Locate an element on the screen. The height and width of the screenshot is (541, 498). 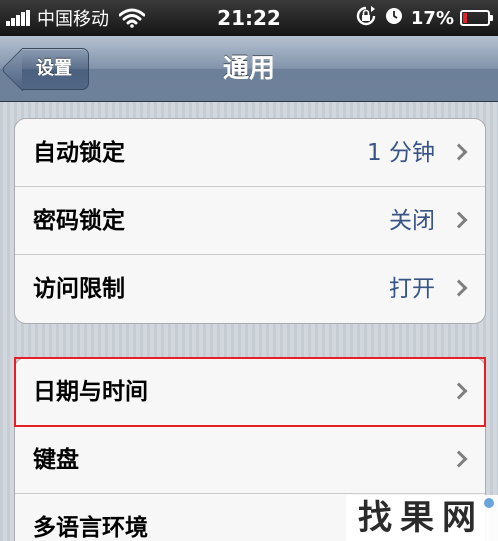
page-title: 通用 is located at coordinates (248, 69).